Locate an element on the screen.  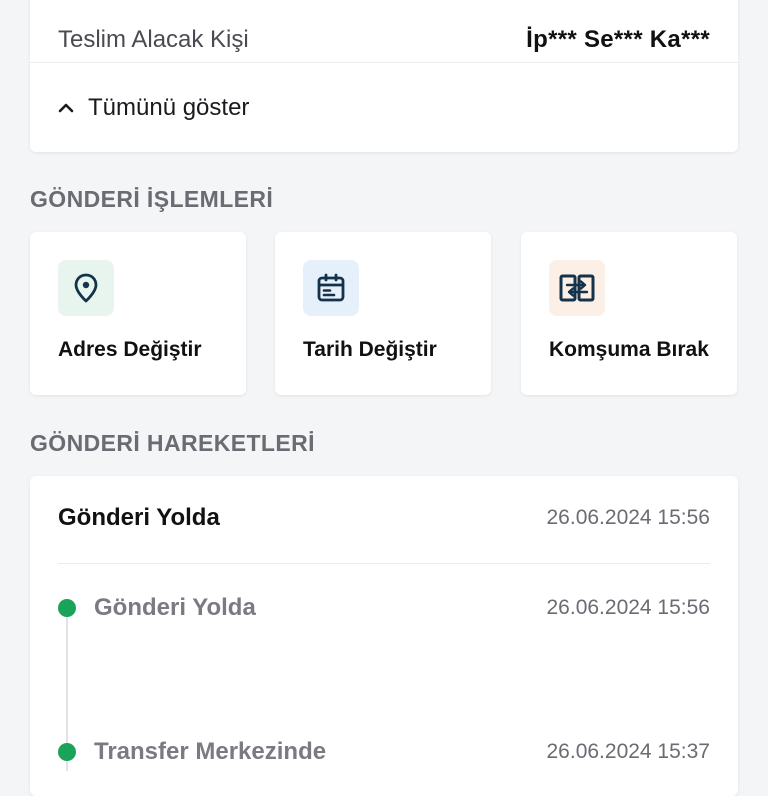
movements-title: GÖNDERİ HAREKETLERİ is located at coordinates (172, 443).